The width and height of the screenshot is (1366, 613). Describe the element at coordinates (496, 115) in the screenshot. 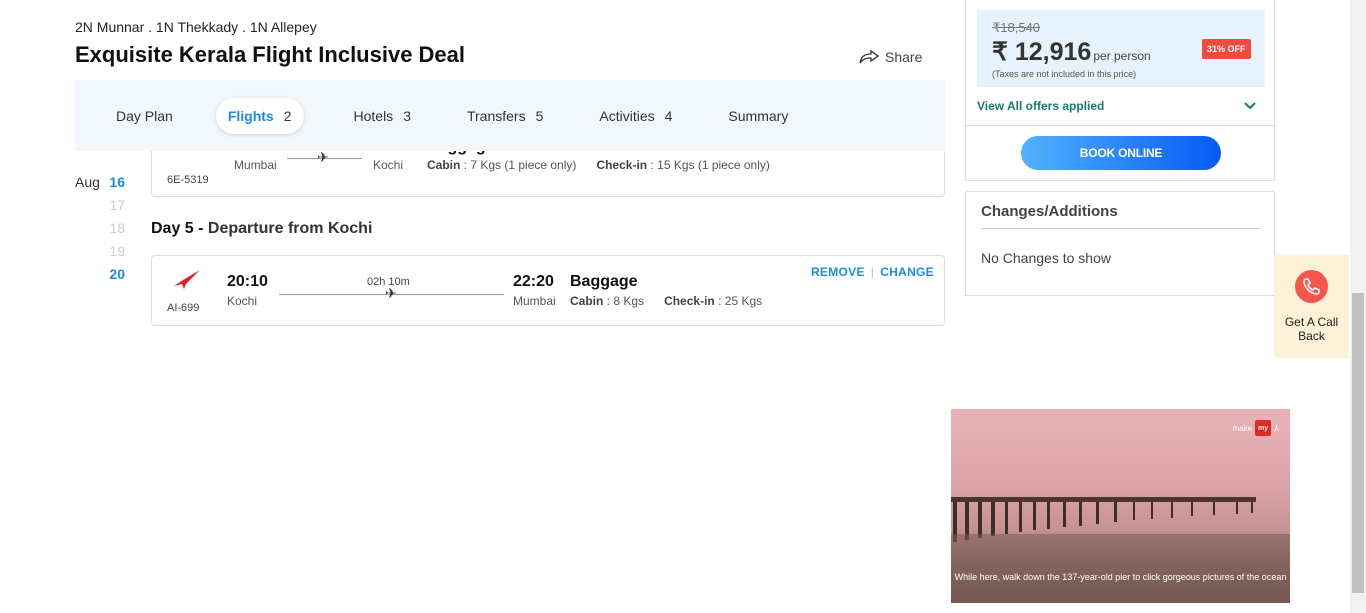

I see `tab-label: Transfers` at that location.